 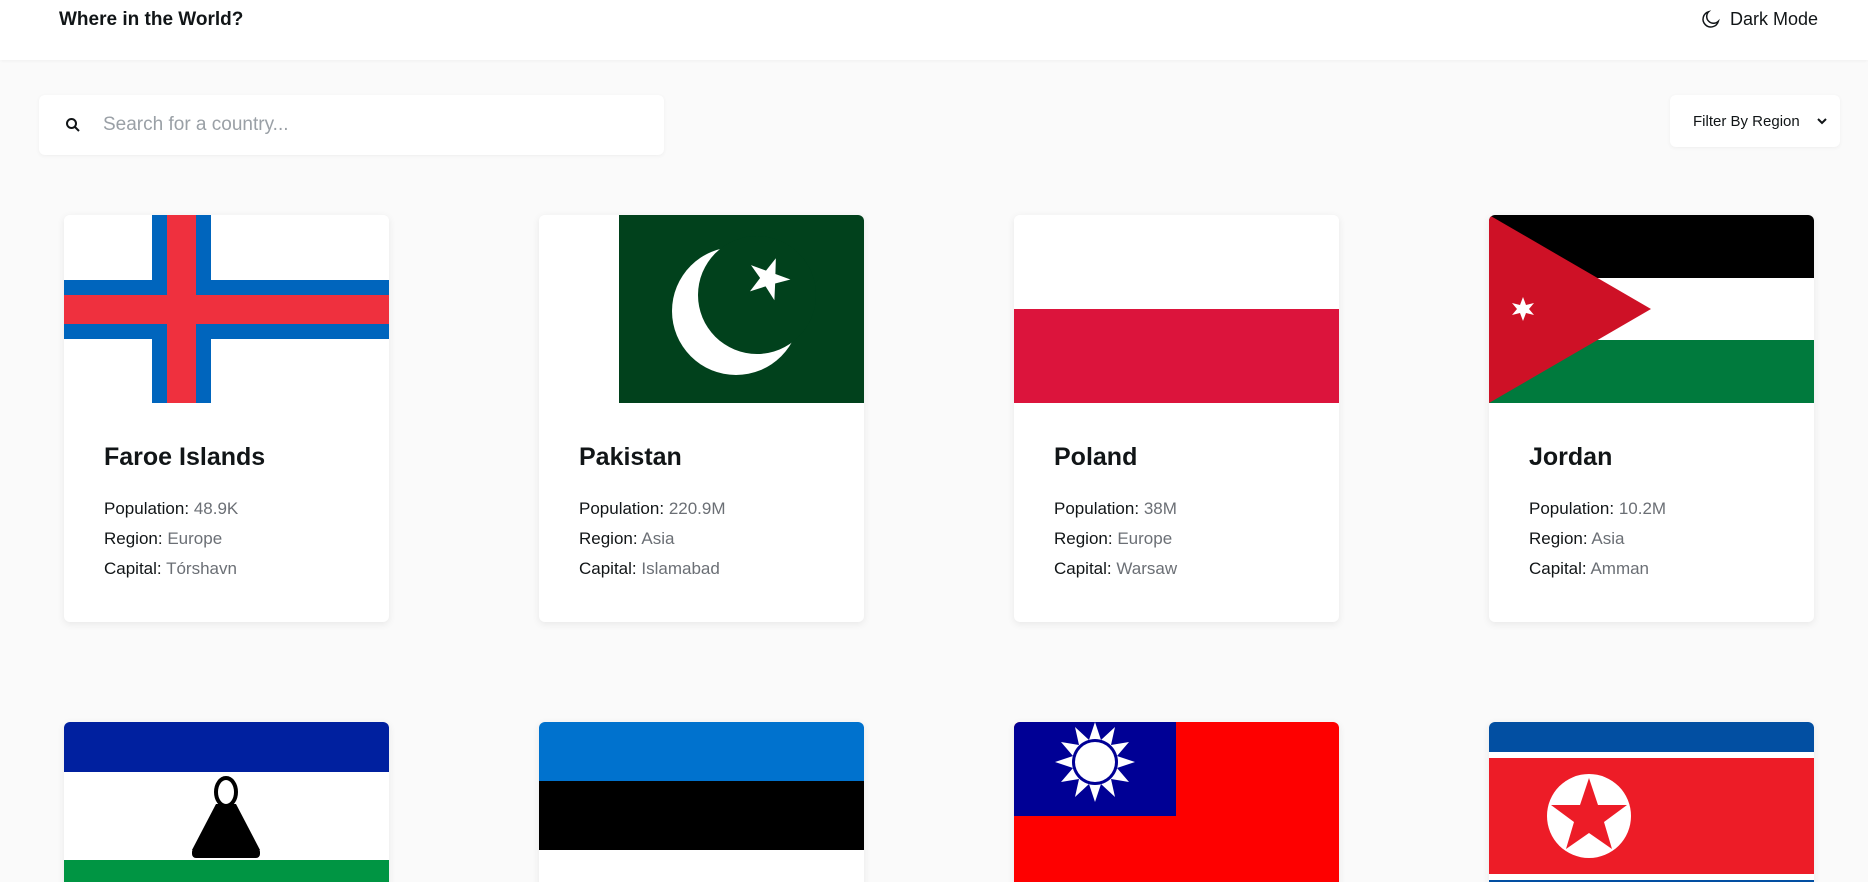 I want to click on population-stat: Population: 220.9M, so click(x=701, y=509).